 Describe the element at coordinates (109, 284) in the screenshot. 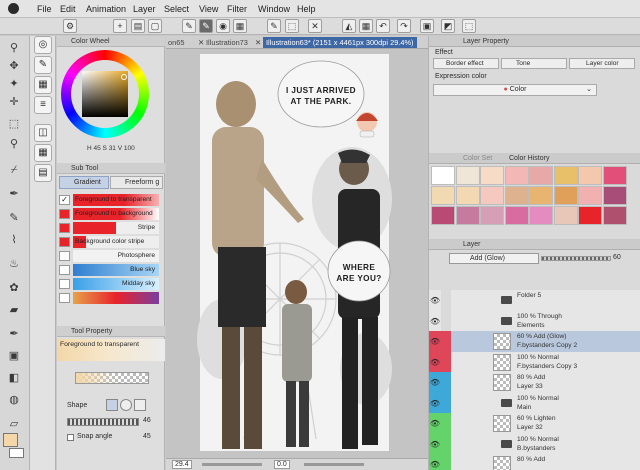

I see `gradient-item-6: Midday sky` at that location.